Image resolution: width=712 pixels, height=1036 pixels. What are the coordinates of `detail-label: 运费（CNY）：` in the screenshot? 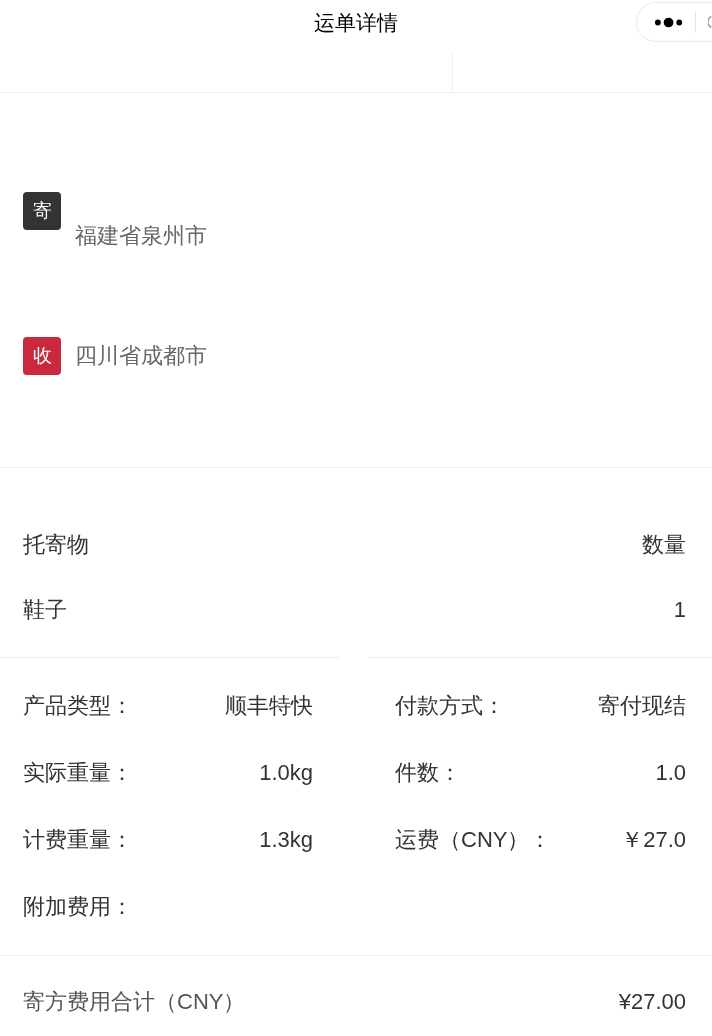 It's located at (473, 839).